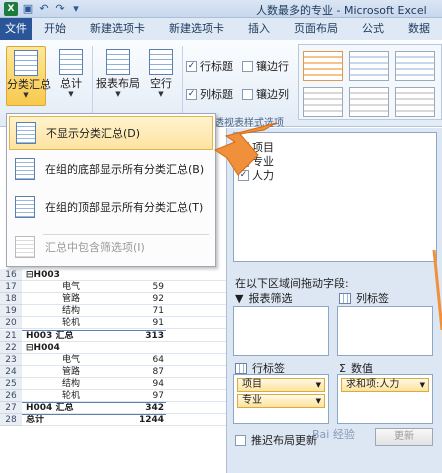 This screenshot has width=442, height=473. I want to click on subtotal-button: 分类汇总 ▼, so click(28, 76).